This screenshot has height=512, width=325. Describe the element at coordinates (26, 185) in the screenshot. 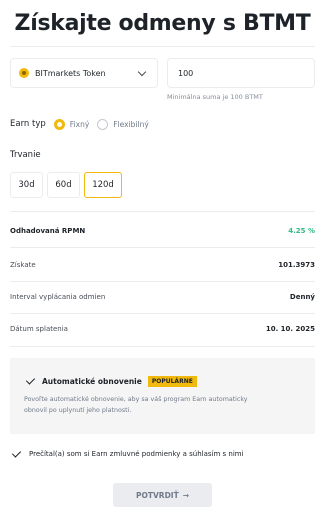

I see `duration-30d-button: 30d` at that location.